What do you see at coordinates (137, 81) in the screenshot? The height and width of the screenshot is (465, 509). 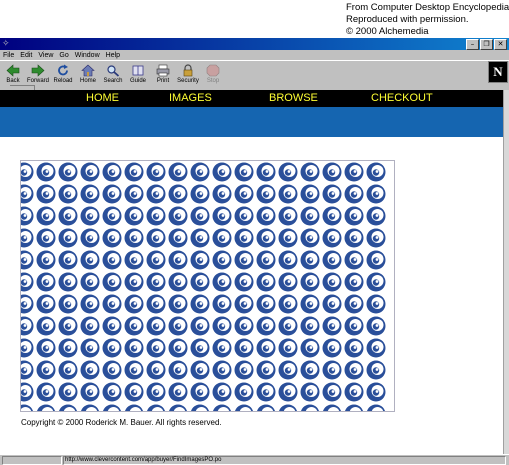 I see `guide-label: Guide` at bounding box center [137, 81].